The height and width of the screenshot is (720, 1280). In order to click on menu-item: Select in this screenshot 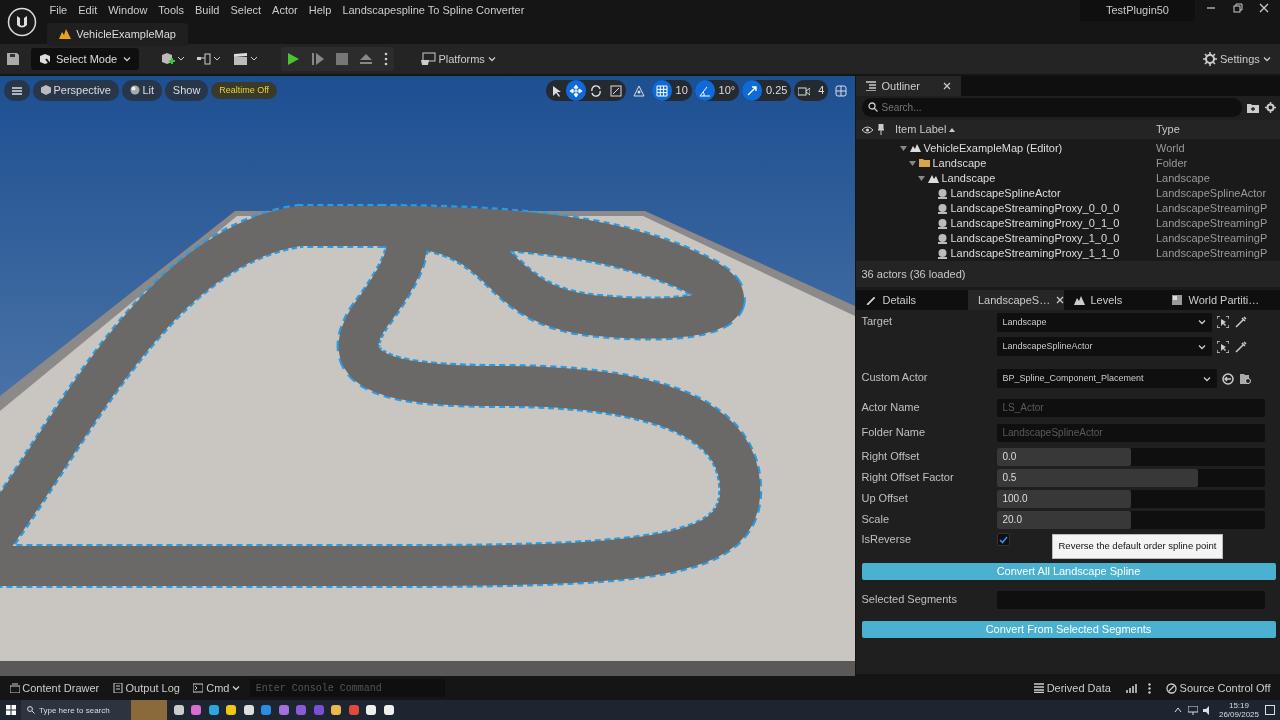, I will do `click(246, 10)`.